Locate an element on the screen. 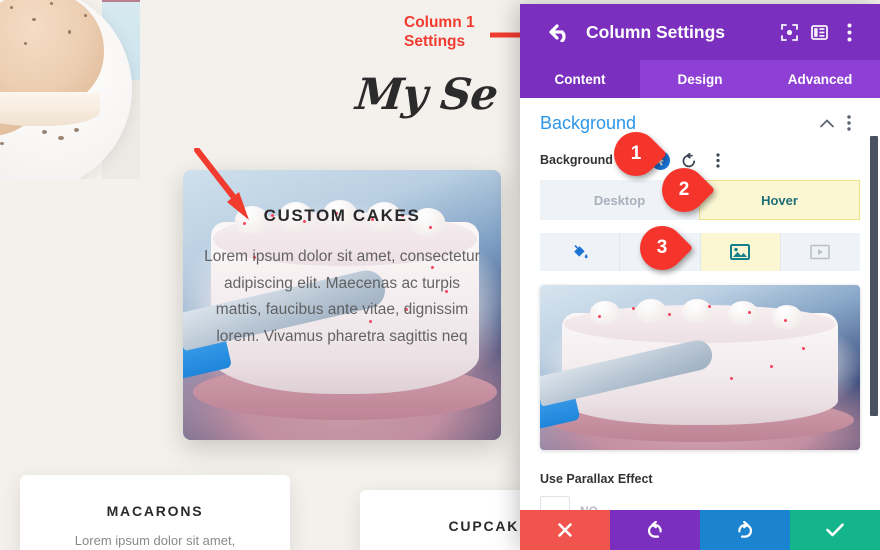 Image resolution: width=880 pixels, height=550 pixels. chevron-up-icon is located at coordinates (827, 123).